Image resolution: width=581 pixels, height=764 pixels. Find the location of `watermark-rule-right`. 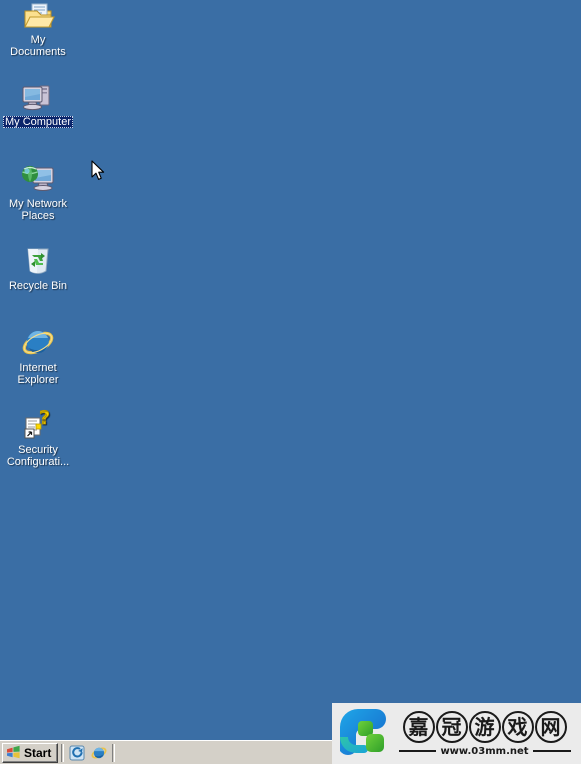

watermark-rule-right is located at coordinates (551, 751).